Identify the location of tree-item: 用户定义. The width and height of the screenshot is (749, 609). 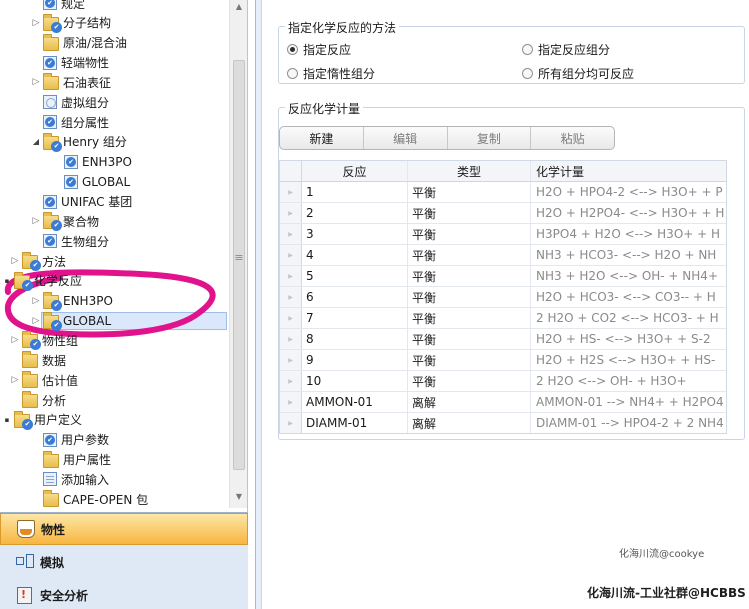
(114, 420).